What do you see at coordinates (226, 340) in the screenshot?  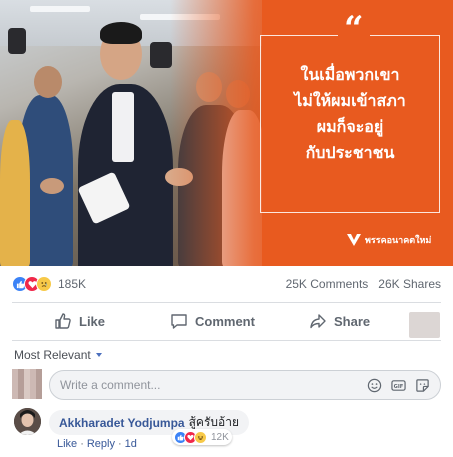 I see `divider` at bounding box center [226, 340].